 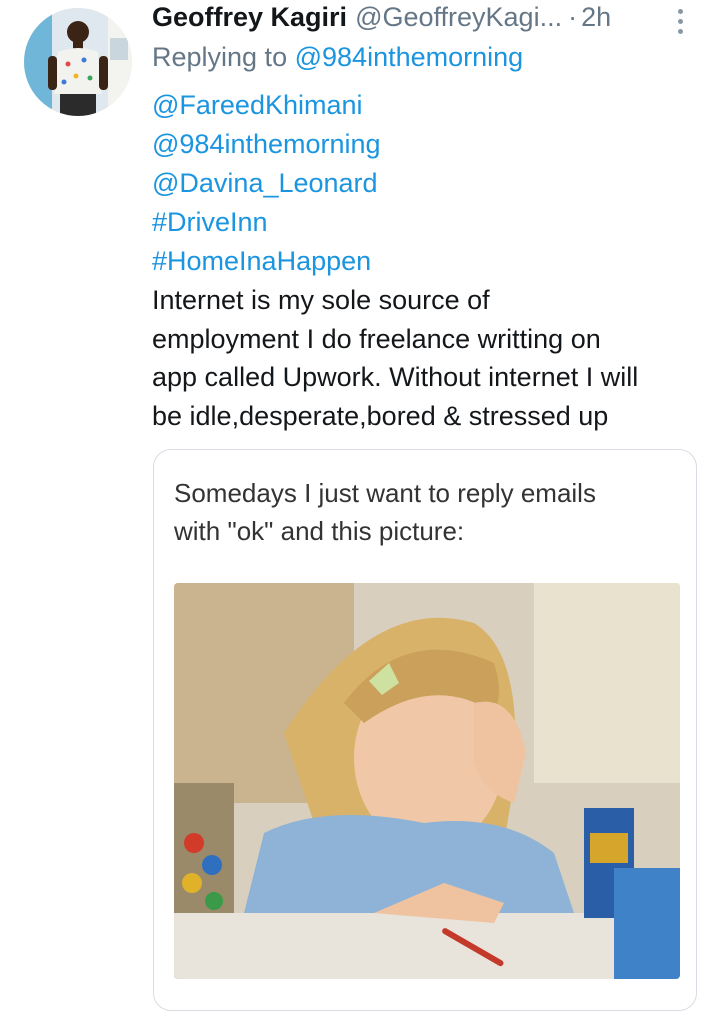 I want to click on replying-prefix: Replying to, so click(x=220, y=57).